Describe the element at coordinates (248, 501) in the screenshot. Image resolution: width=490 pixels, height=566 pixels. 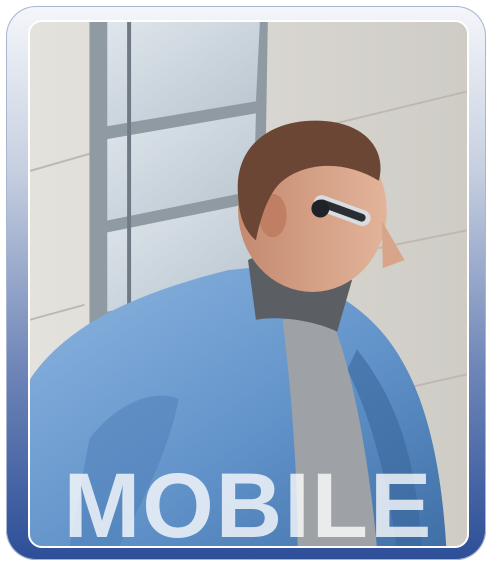
I see `mobile-caption: MOBILE` at that location.